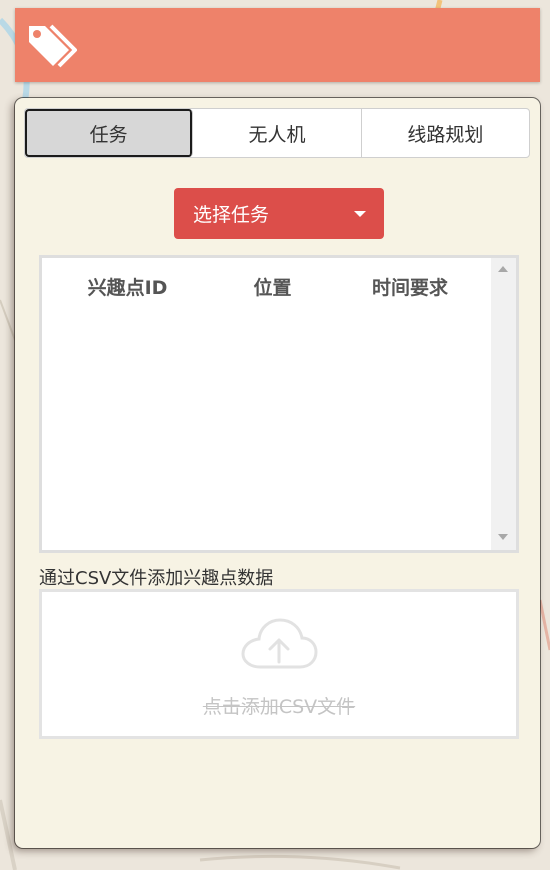 This screenshot has width=550, height=870. Describe the element at coordinates (279, 213) in the screenshot. I see `select-task-dropdown: 选择任务` at that location.